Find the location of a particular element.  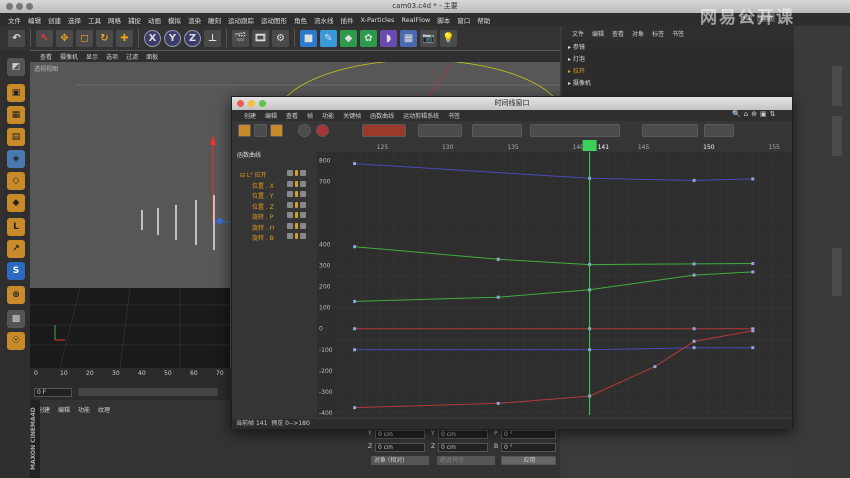

move-icon: ✥ is located at coordinates (64, 38).